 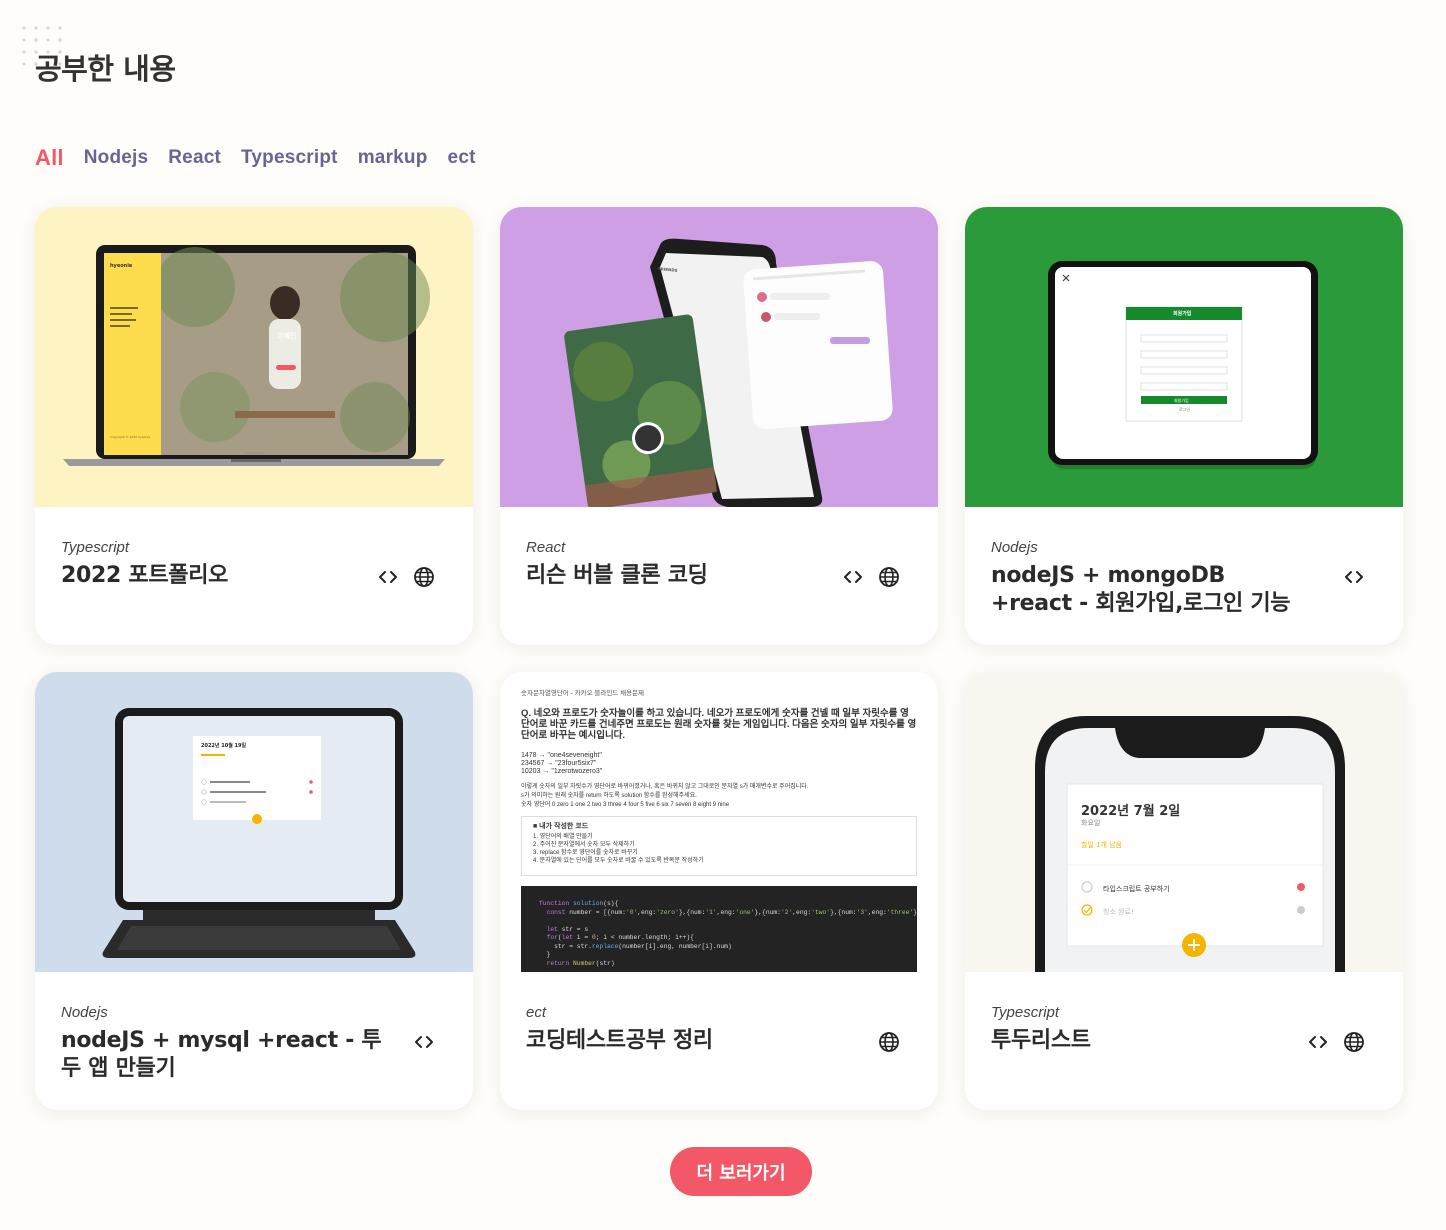 I want to click on portfolio-footer: Copyright © 2022 hyeonie, so click(x=130, y=437).